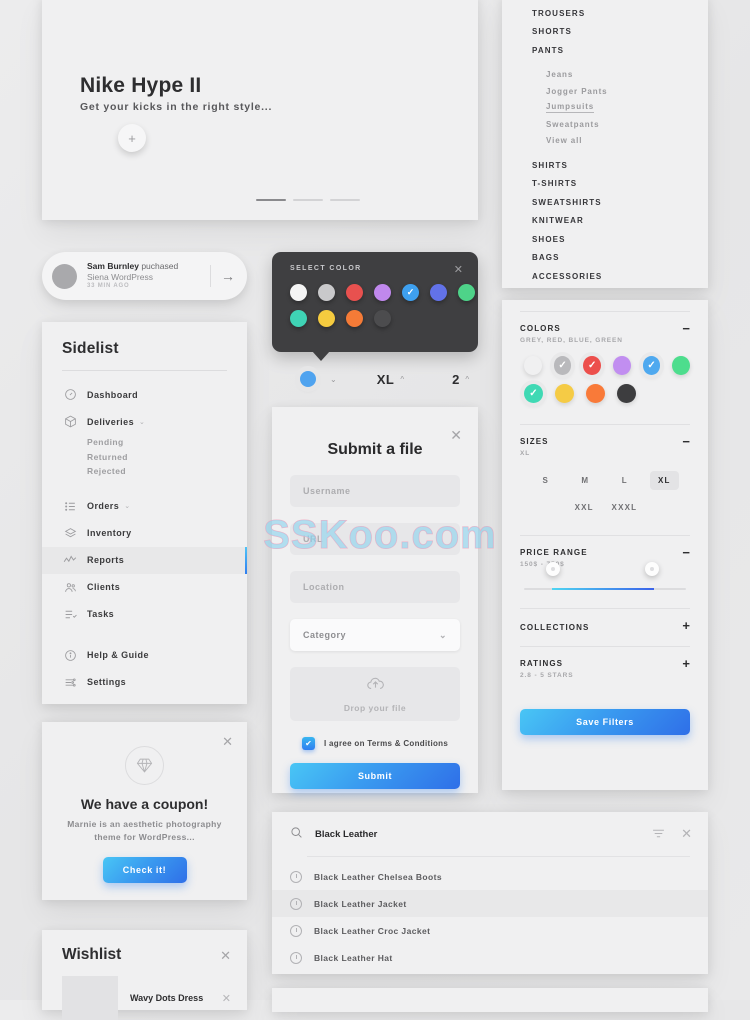 This screenshot has width=750, height=1020. I want to click on nav-item-shoes: SHOES, so click(605, 239).